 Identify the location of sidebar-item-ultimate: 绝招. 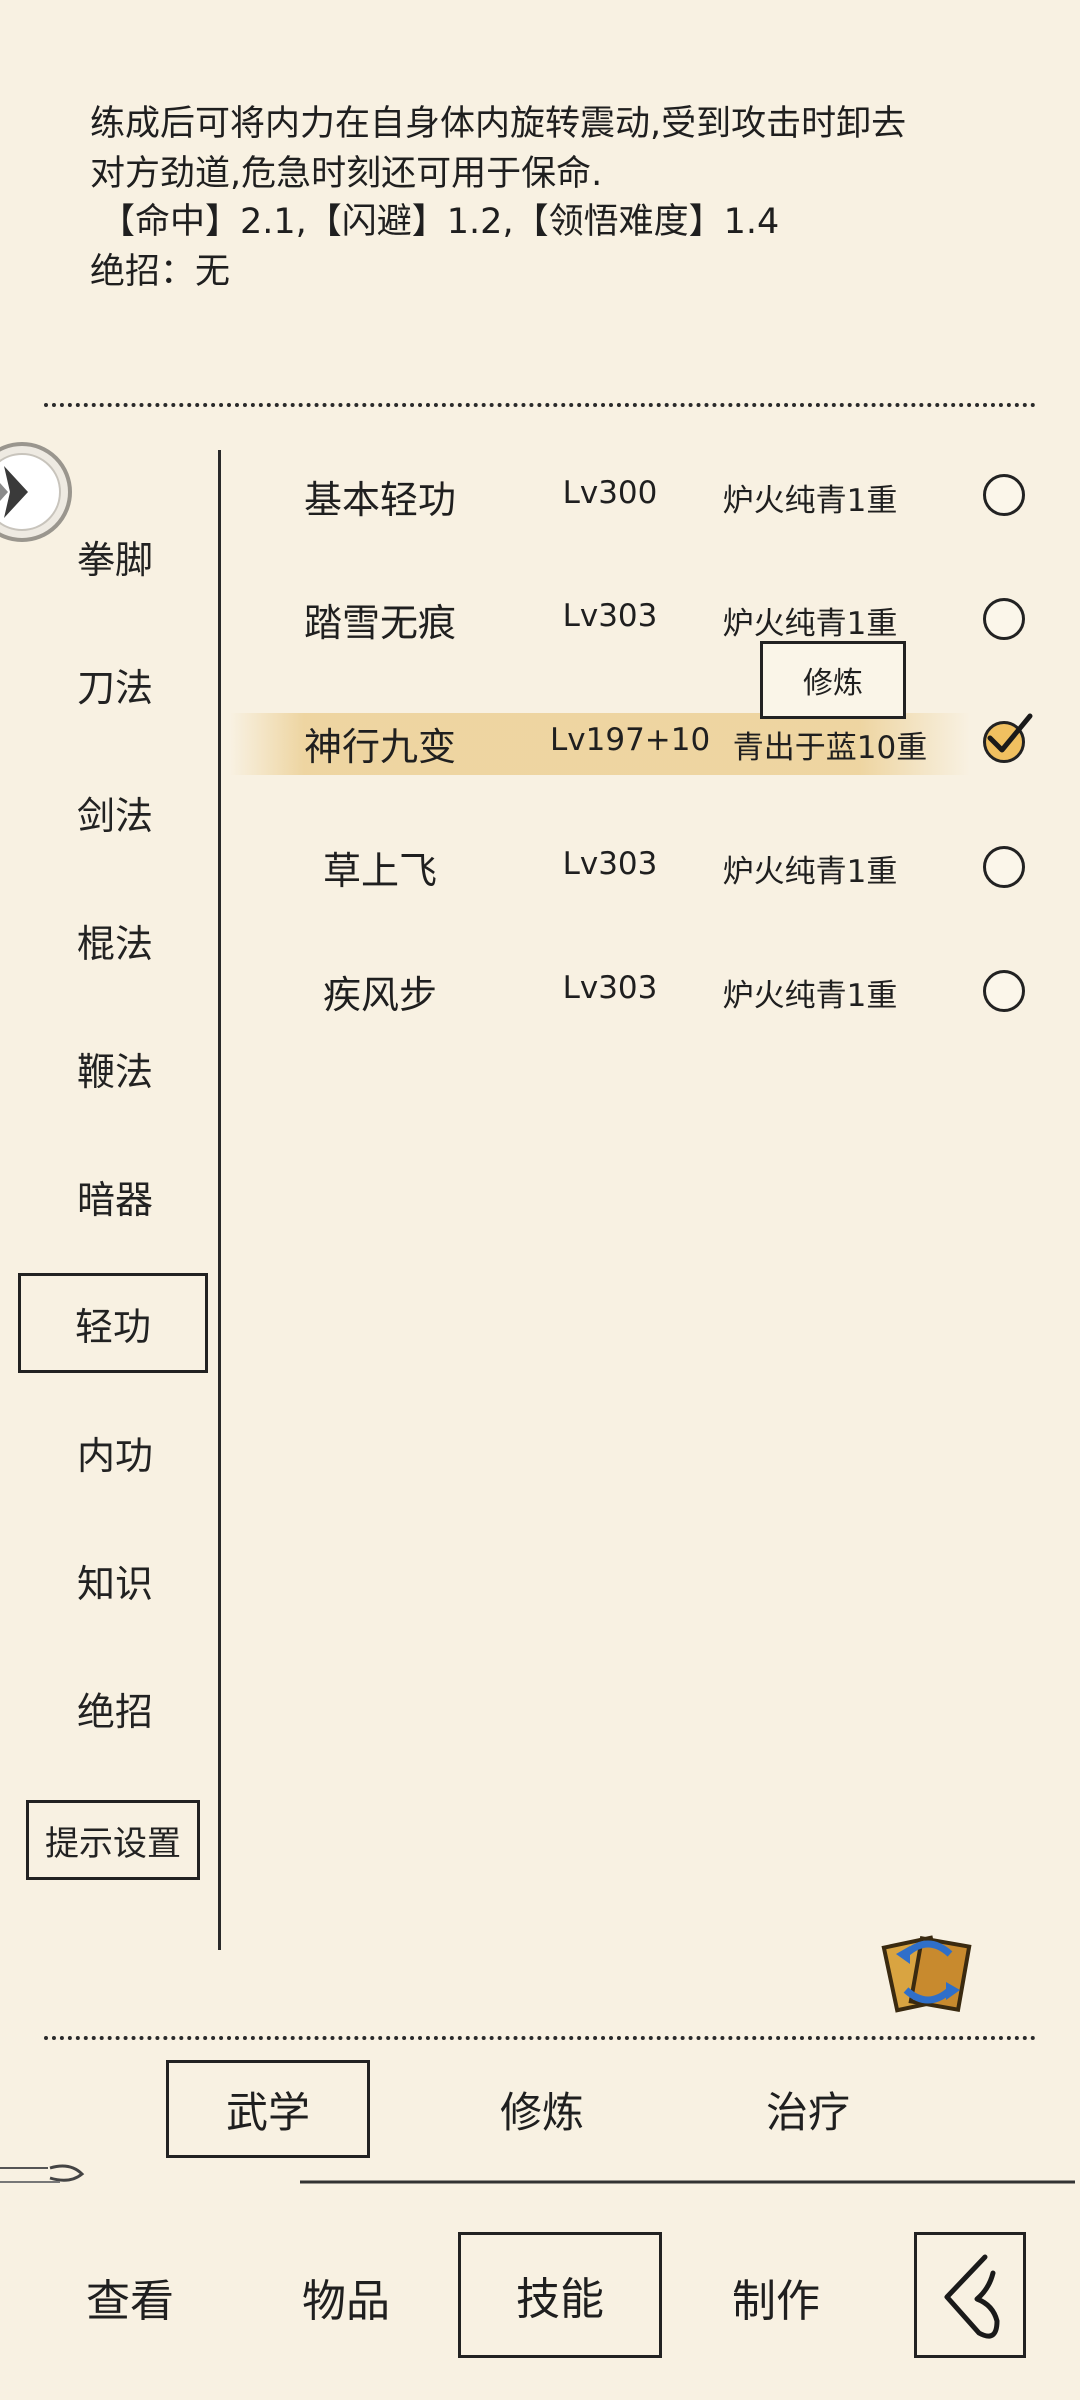
(115, 1708).